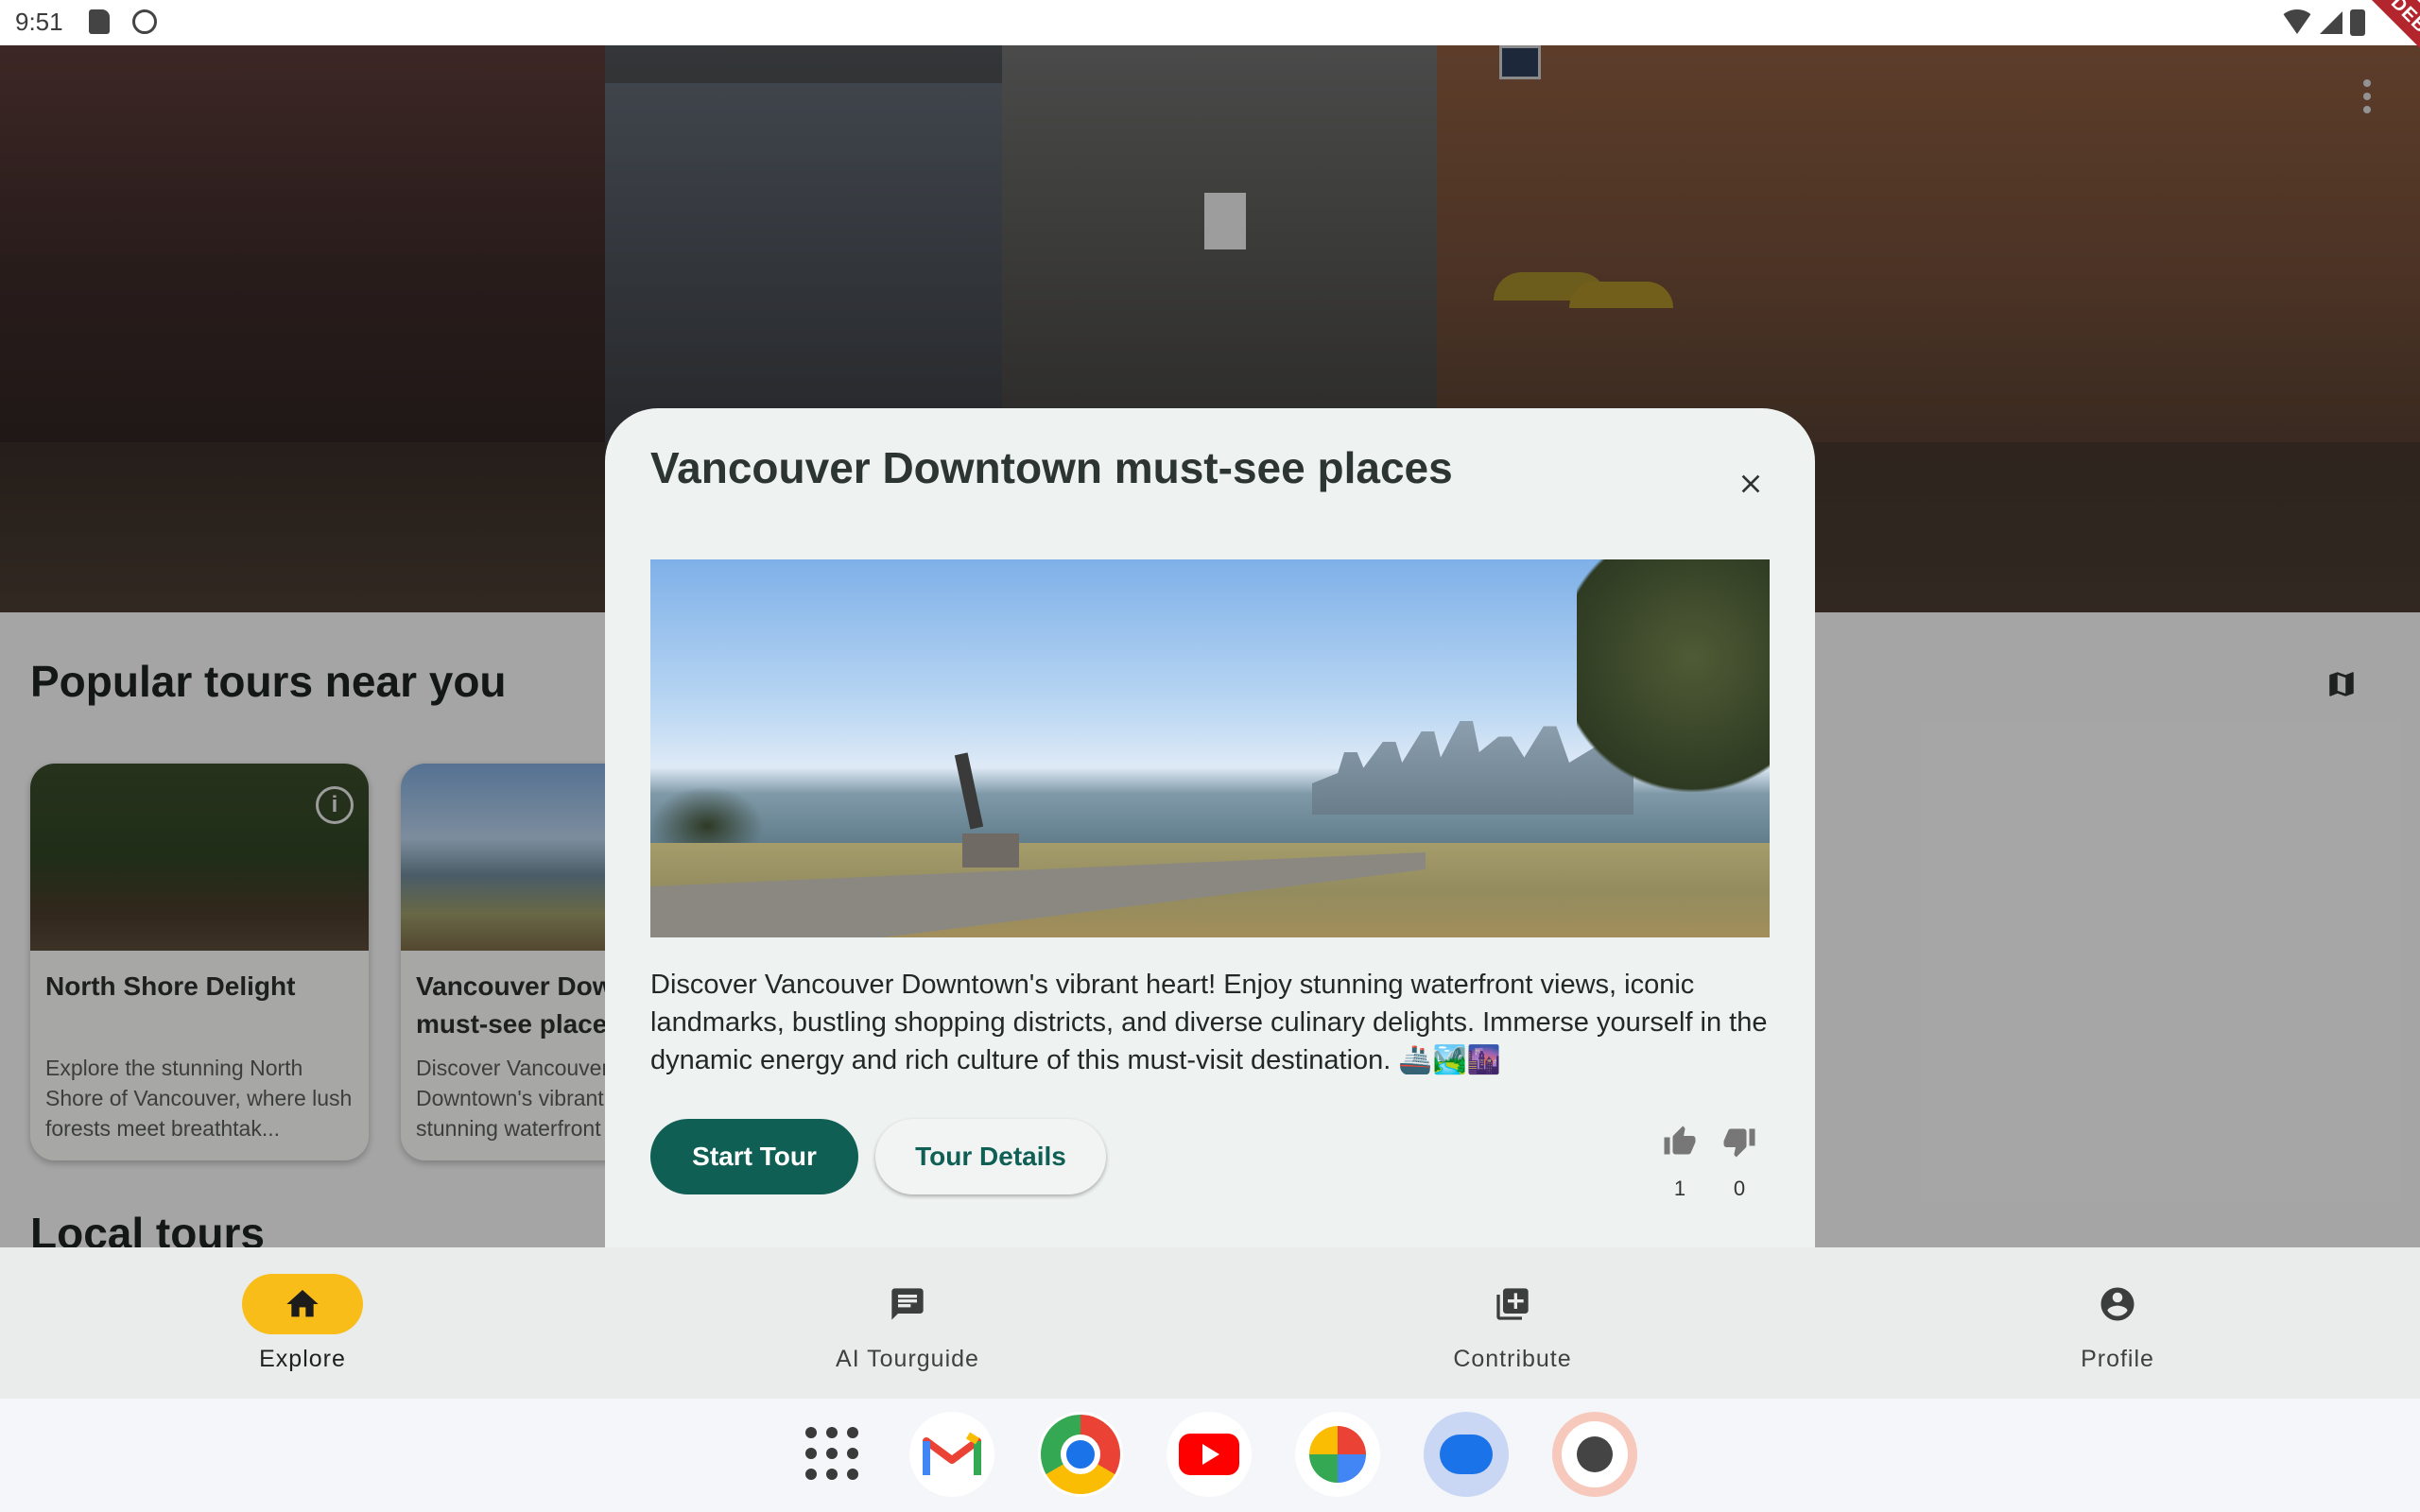  Describe the element at coordinates (2331, 22) in the screenshot. I see `signal-icon` at that location.